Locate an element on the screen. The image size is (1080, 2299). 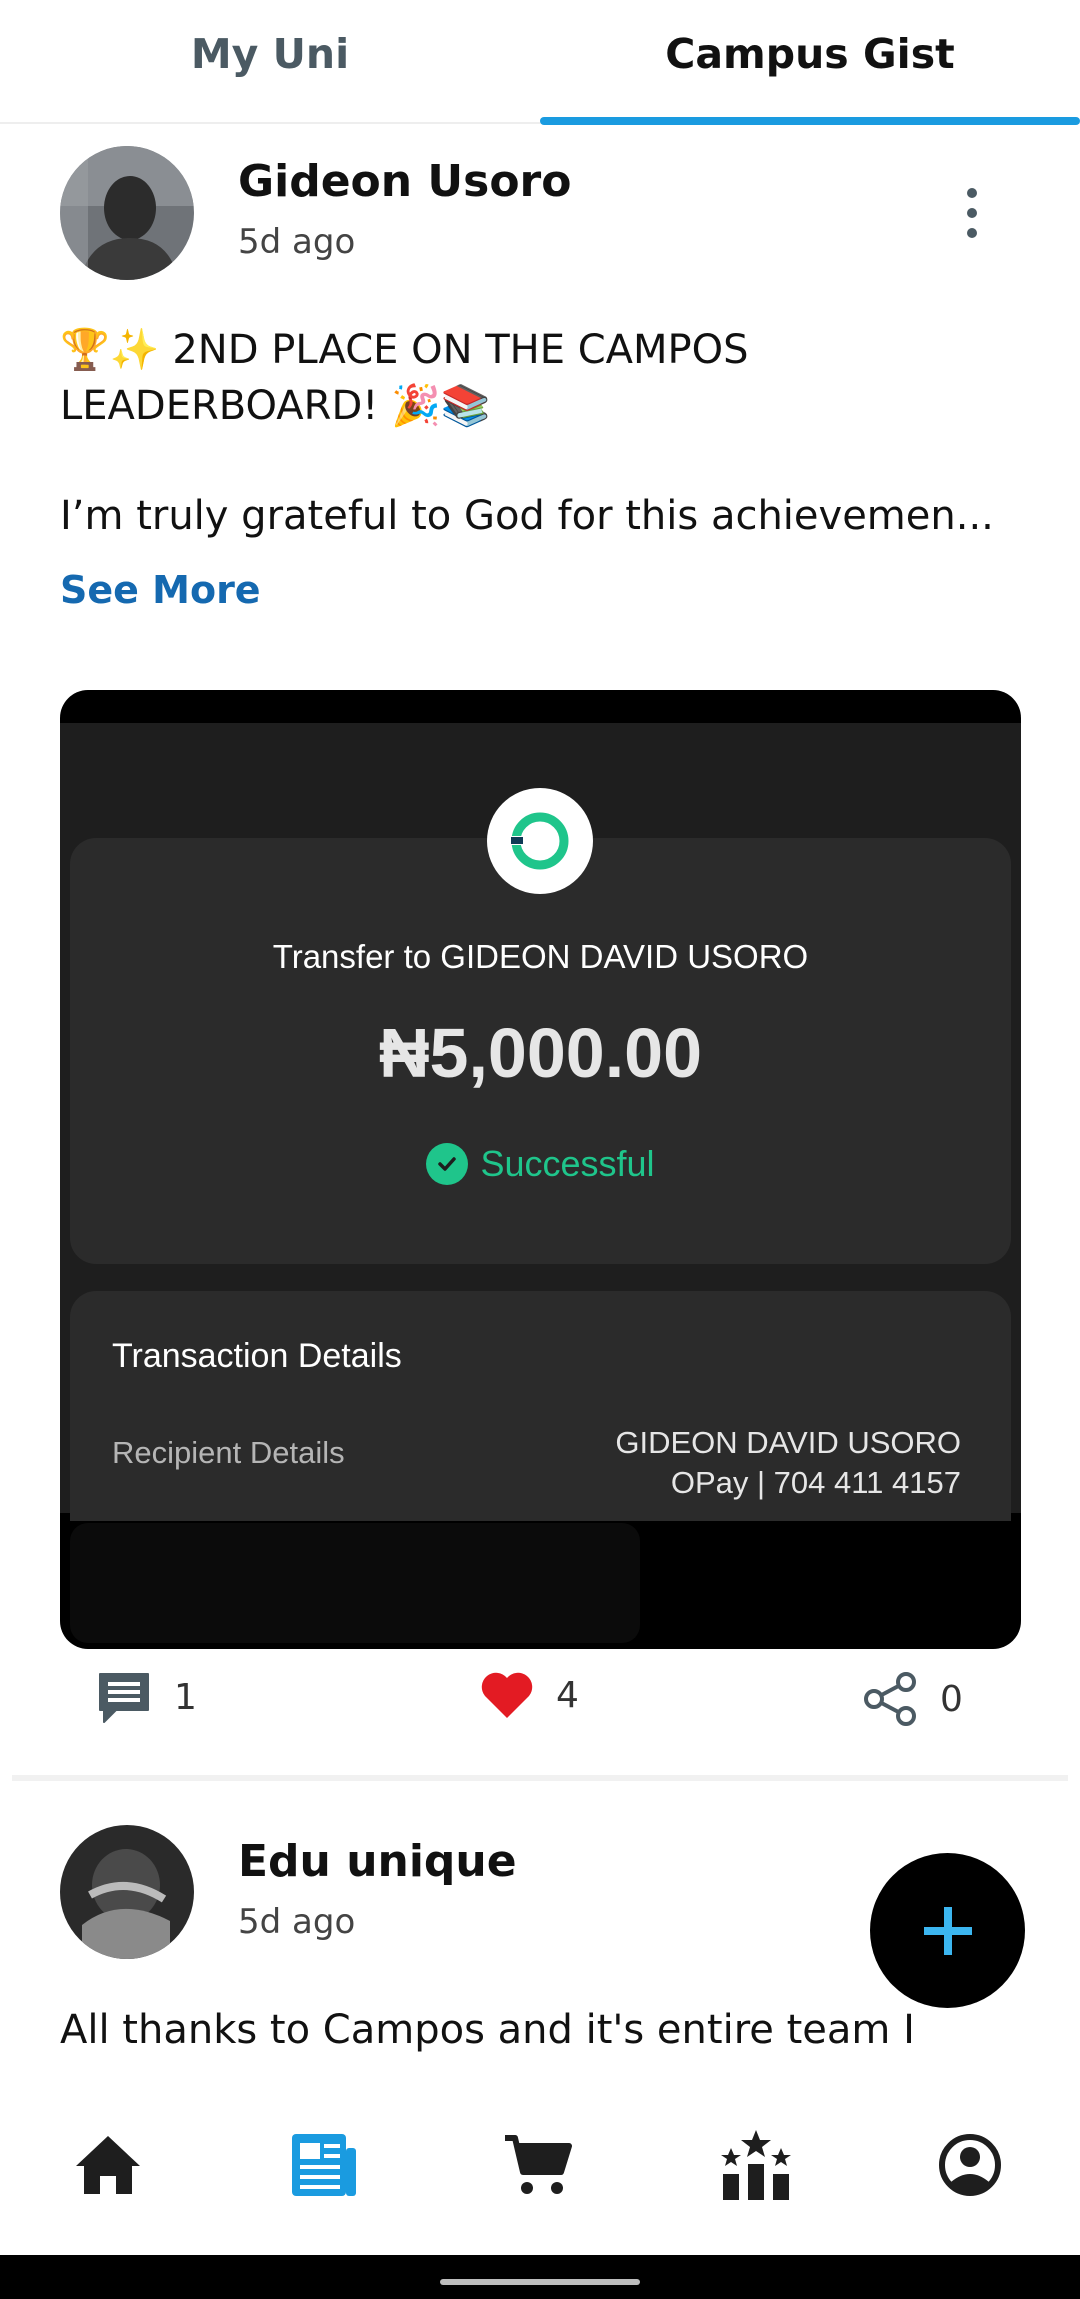
home-icon is located at coordinates (108, 2165).